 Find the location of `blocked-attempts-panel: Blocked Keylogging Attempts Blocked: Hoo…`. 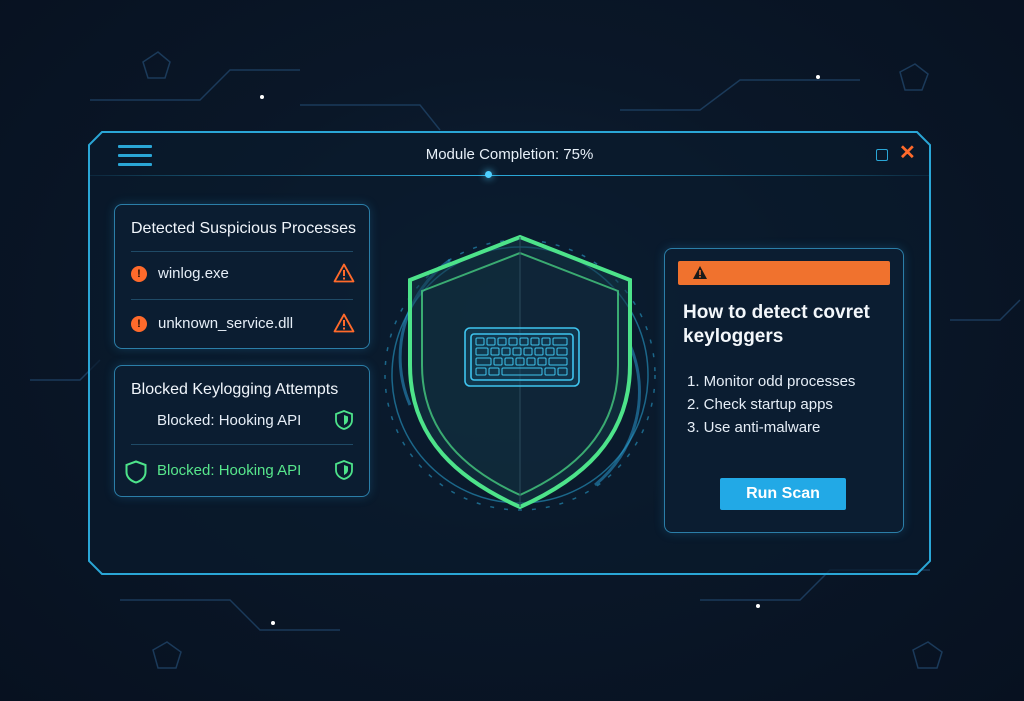

blocked-attempts-panel: Blocked Keylogging Attempts Blocked: Hoo… is located at coordinates (242, 431).